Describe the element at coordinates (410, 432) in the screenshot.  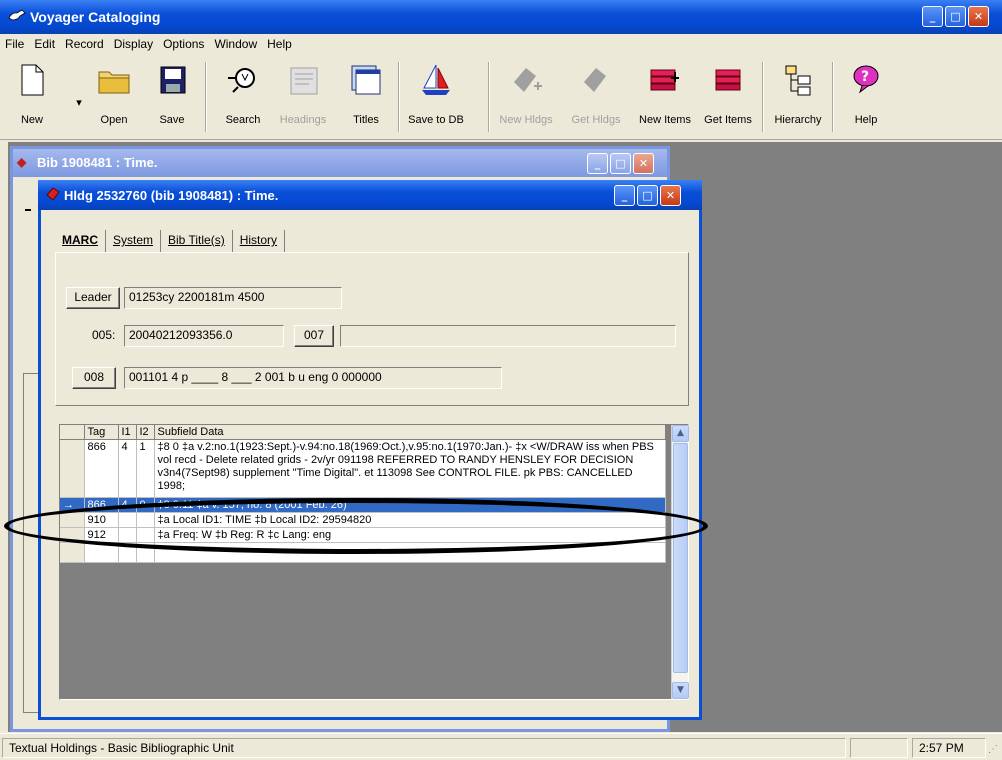
I see `column-header-subfield-data: Subfield Data` at that location.